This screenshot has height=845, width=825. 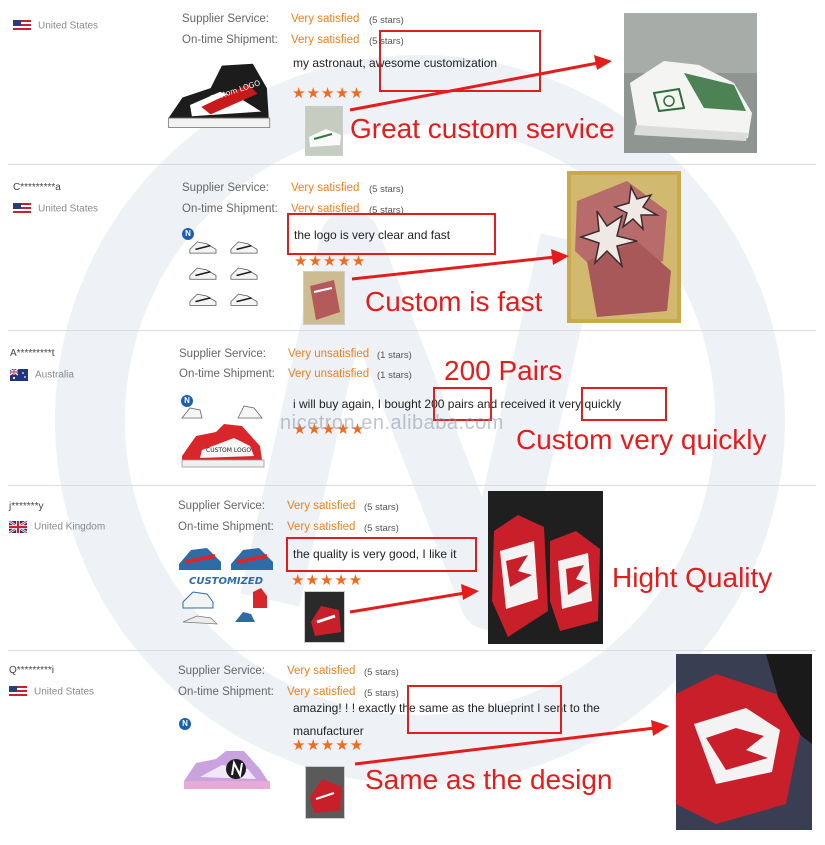 What do you see at coordinates (223, 273) in the screenshot?
I see `sneaker-design-sheet` at bounding box center [223, 273].